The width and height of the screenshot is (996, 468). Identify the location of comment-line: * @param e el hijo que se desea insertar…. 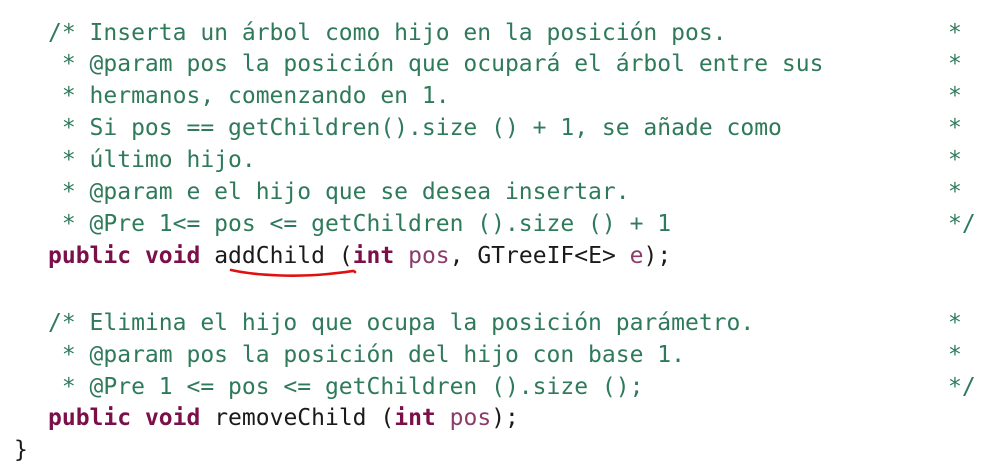
(339, 192).